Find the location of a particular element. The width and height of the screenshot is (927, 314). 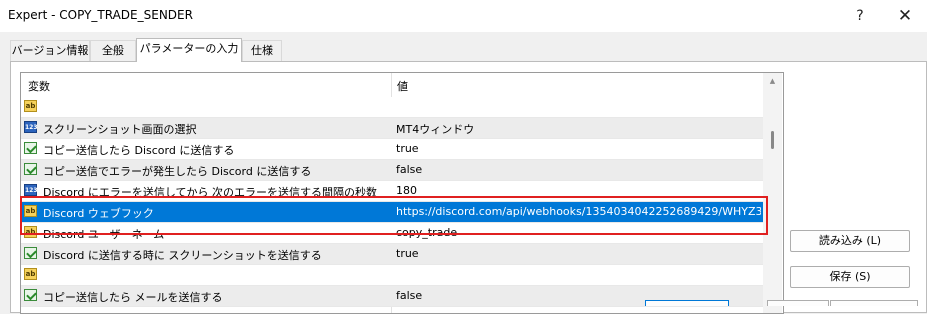

parameter-value: false is located at coordinates (578, 169).